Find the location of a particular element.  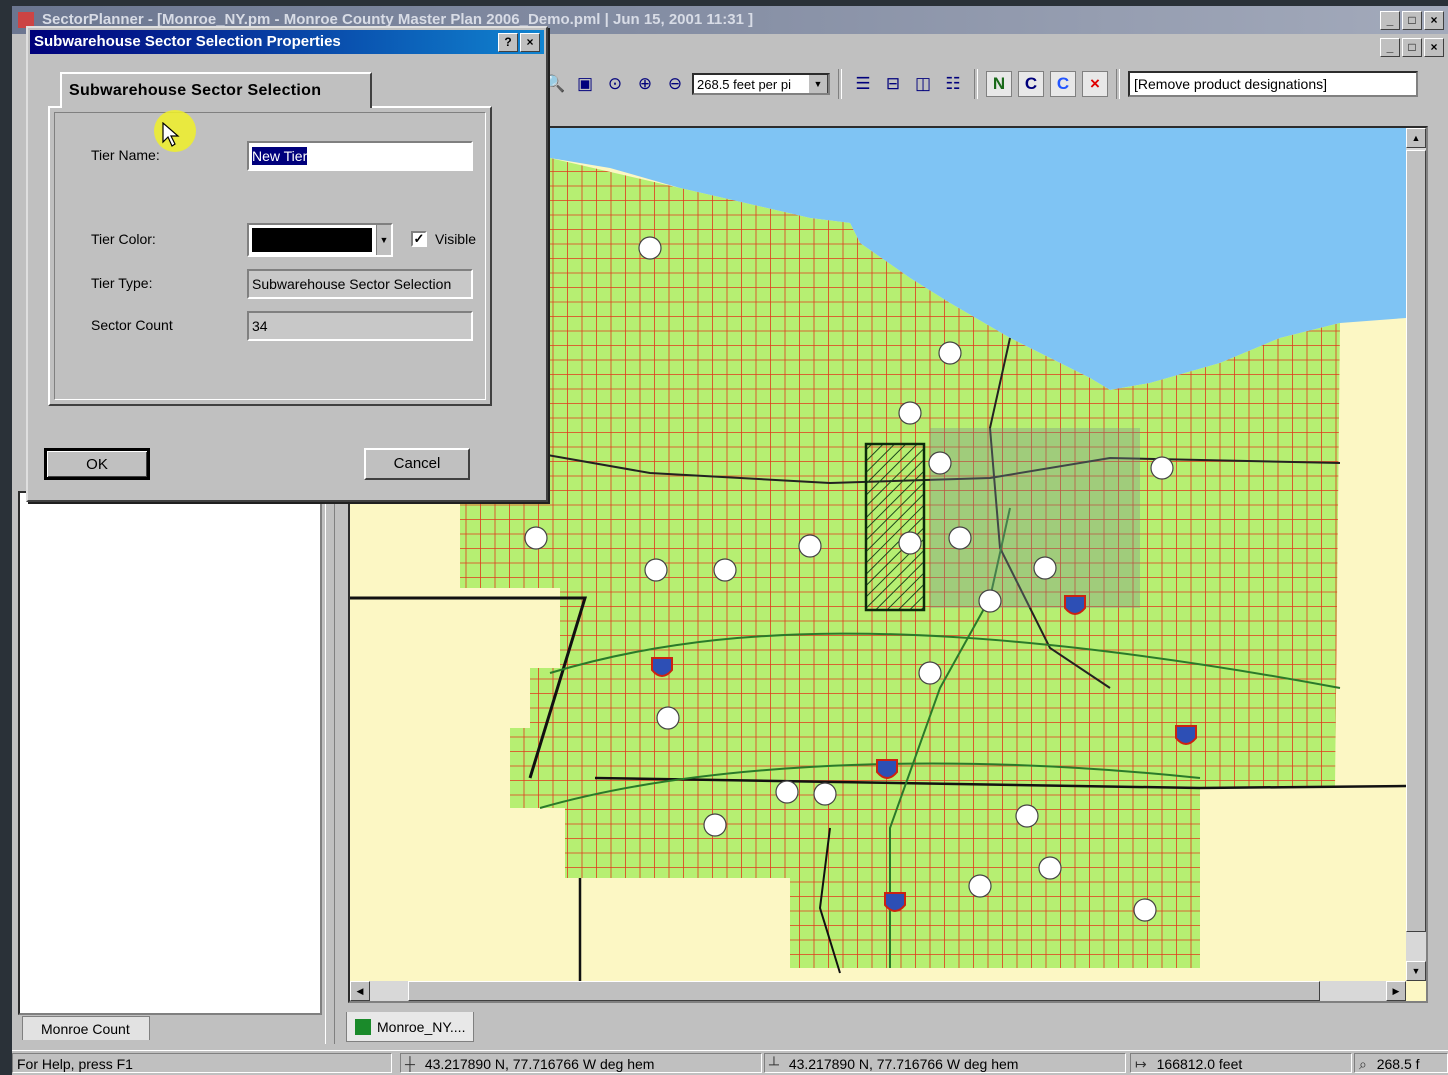

tier-color-swatch is located at coordinates (312, 240).